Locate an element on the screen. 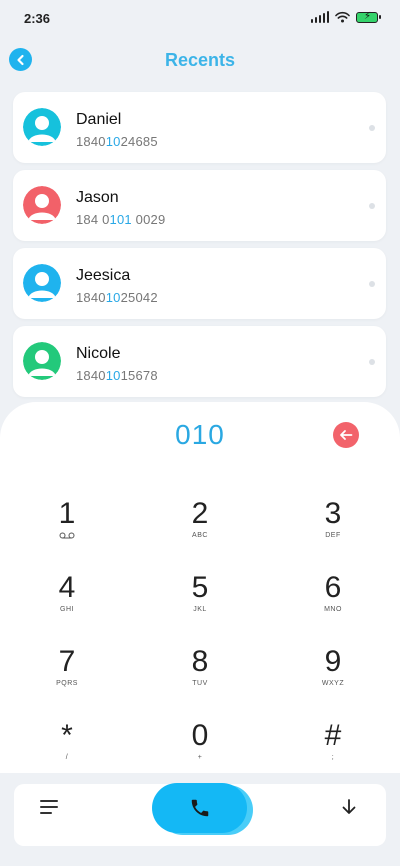 Image resolution: width=400 pixels, height=866 pixels. contact-number: 18401025042 is located at coordinates (117, 297).